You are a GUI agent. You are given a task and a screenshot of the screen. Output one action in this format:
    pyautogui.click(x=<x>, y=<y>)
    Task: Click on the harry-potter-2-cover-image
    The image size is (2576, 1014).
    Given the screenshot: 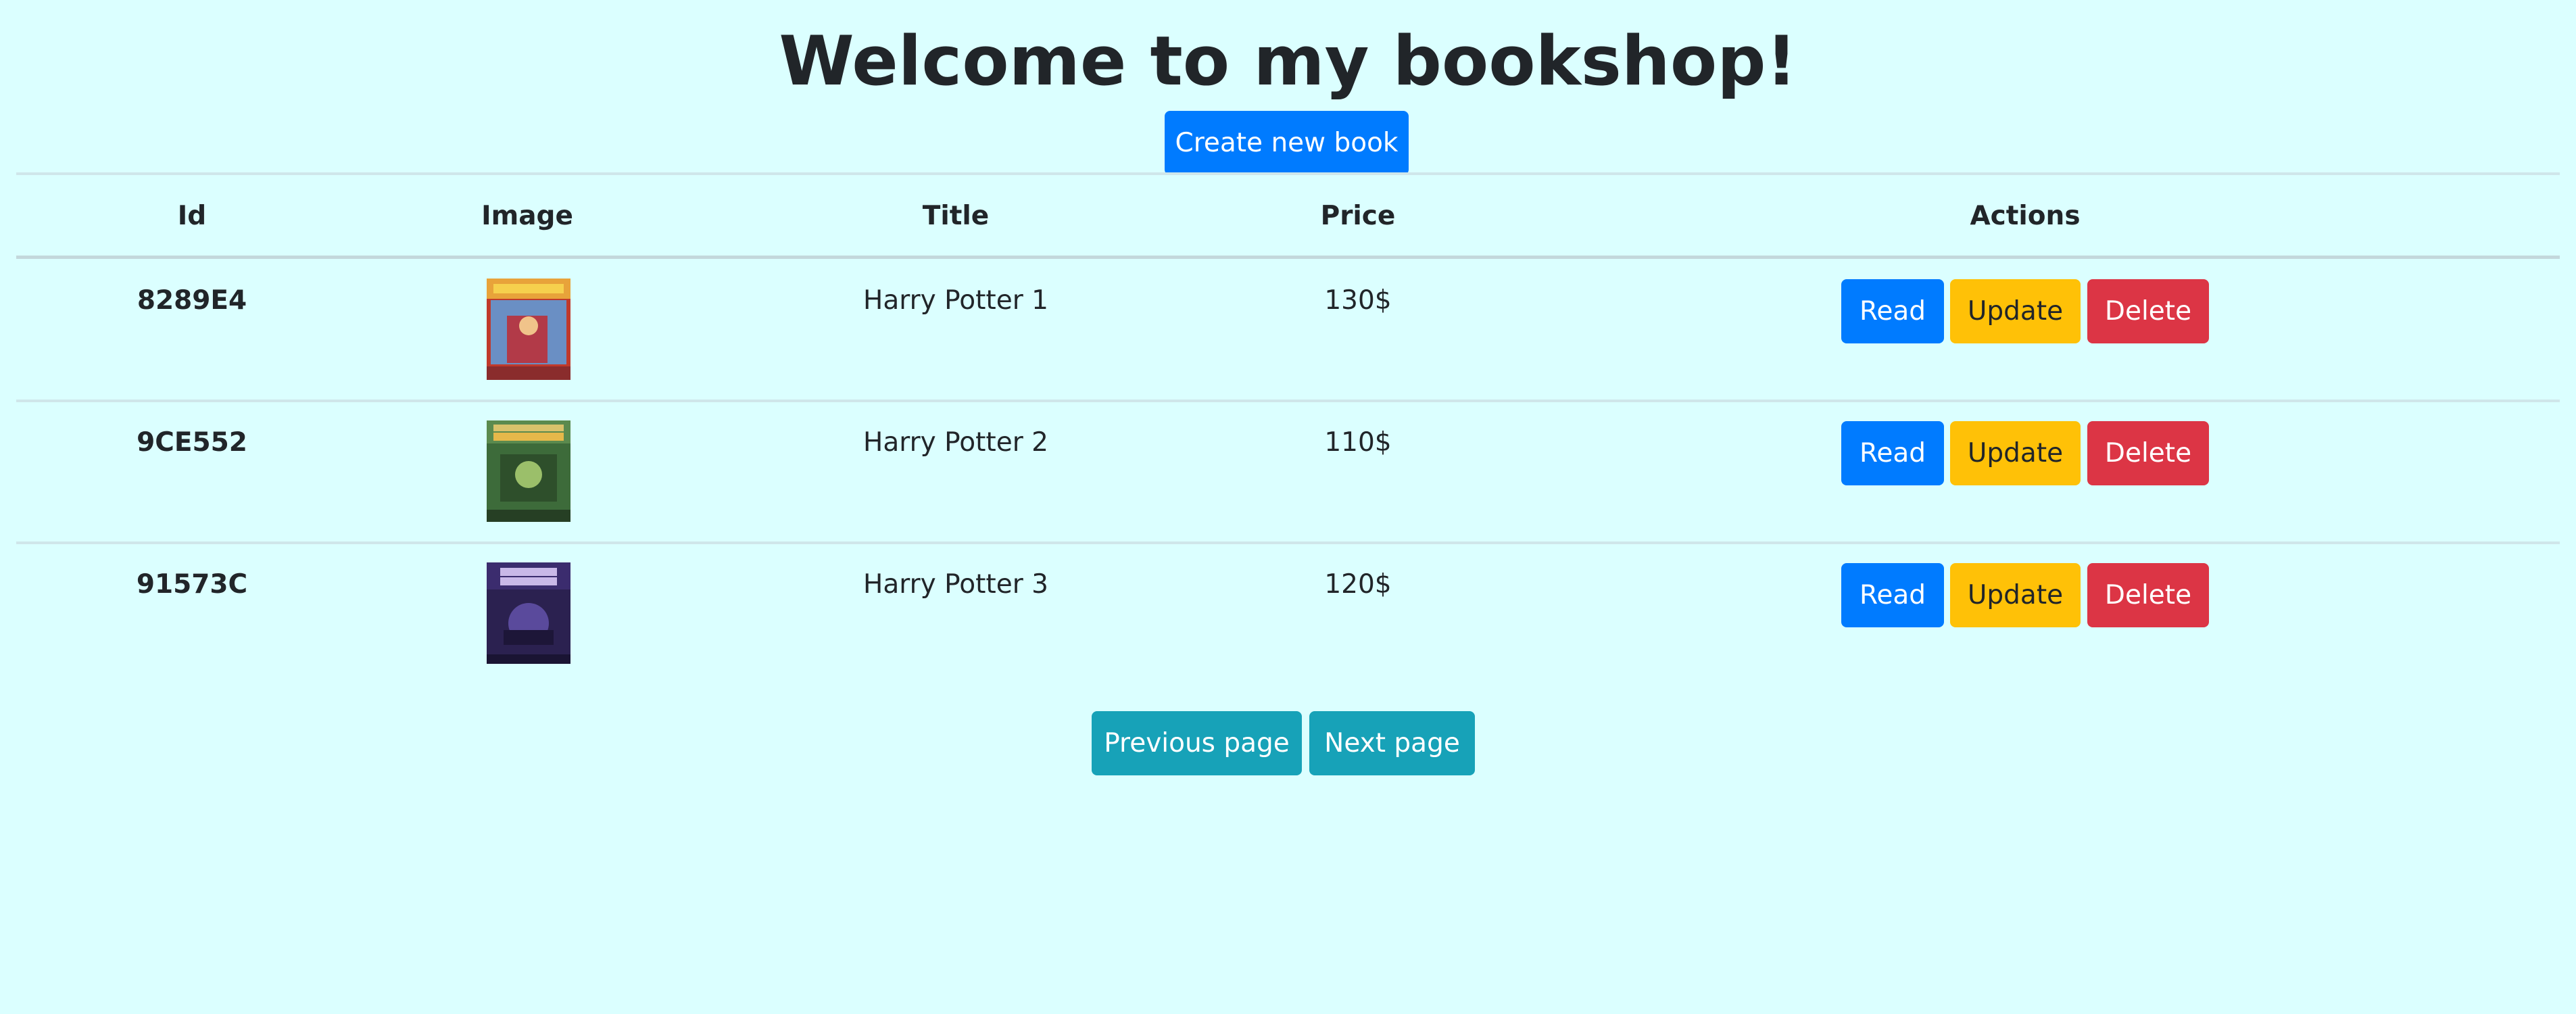 What is the action you would take?
    pyautogui.click(x=528, y=471)
    